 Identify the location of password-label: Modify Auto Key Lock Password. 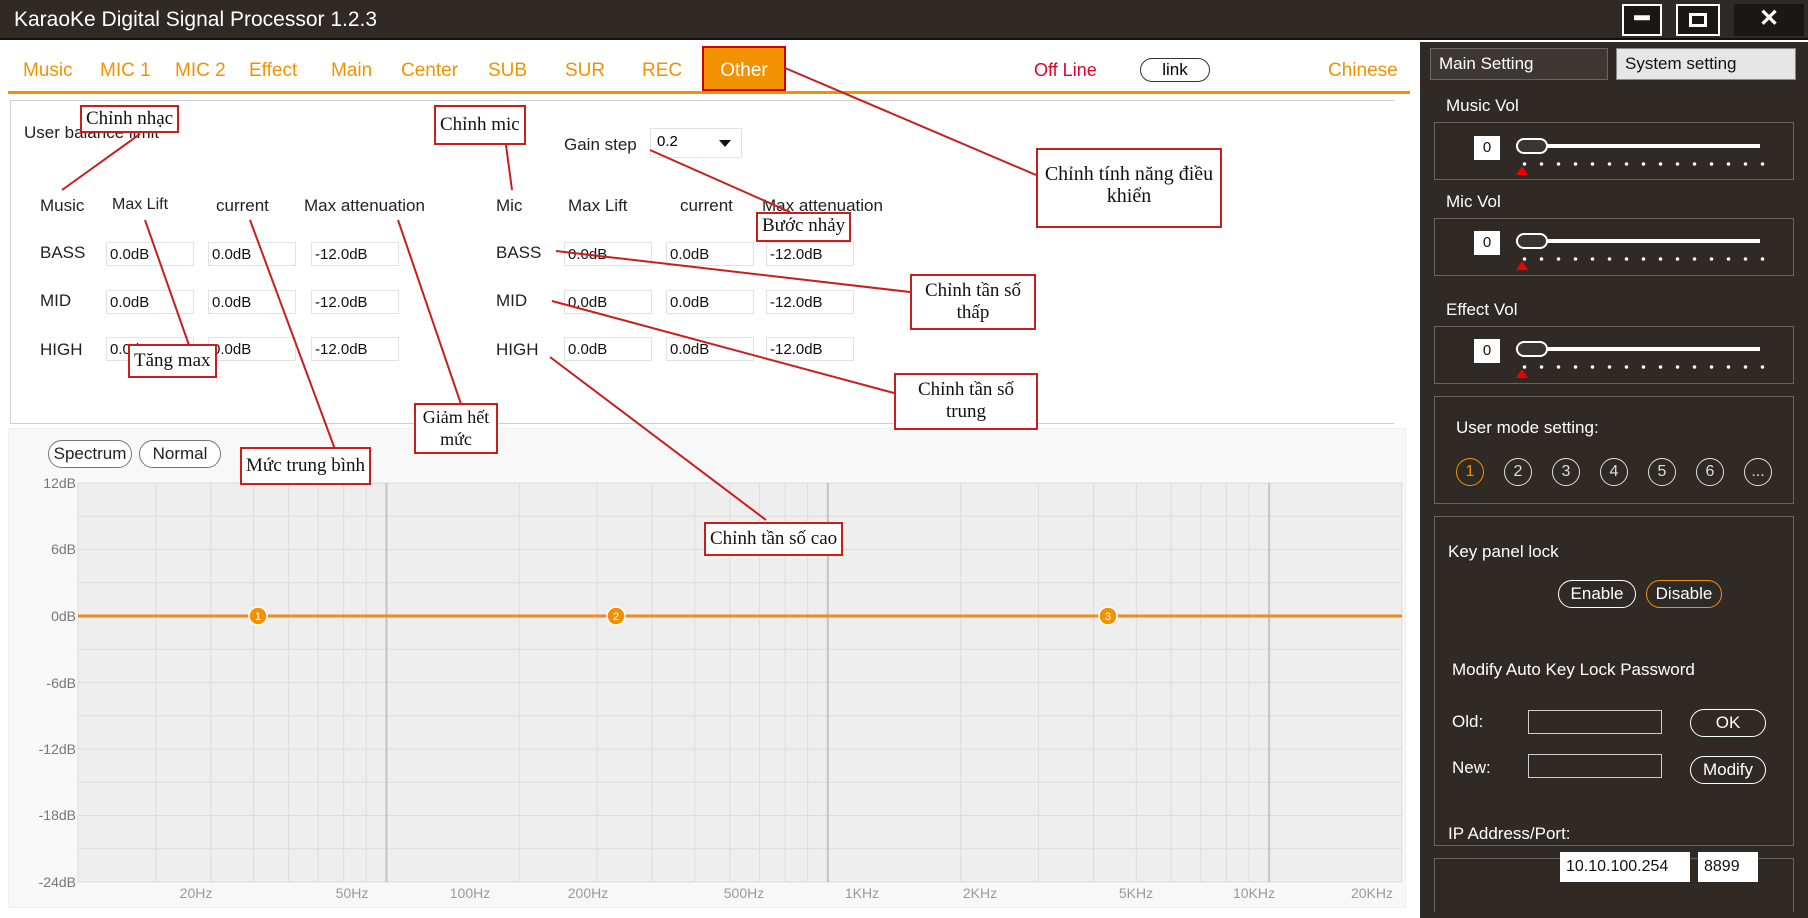
(1573, 669).